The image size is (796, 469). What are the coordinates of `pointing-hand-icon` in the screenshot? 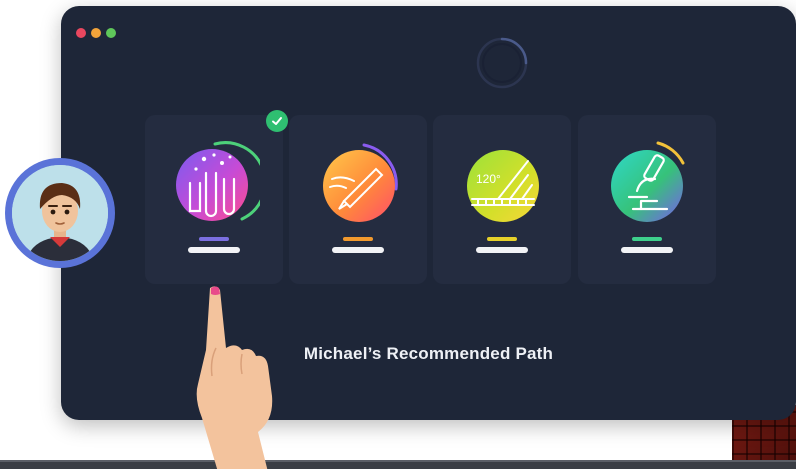 It's located at (234, 377).